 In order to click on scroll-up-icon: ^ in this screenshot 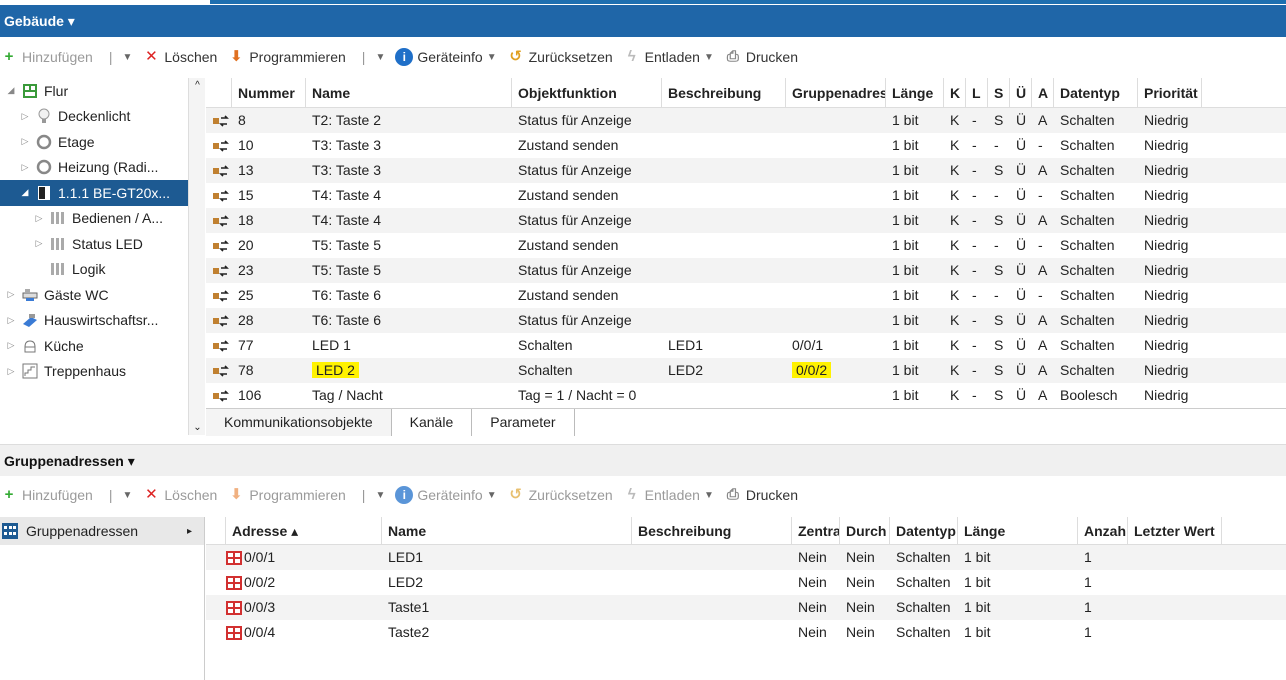, I will do `click(197, 85)`.